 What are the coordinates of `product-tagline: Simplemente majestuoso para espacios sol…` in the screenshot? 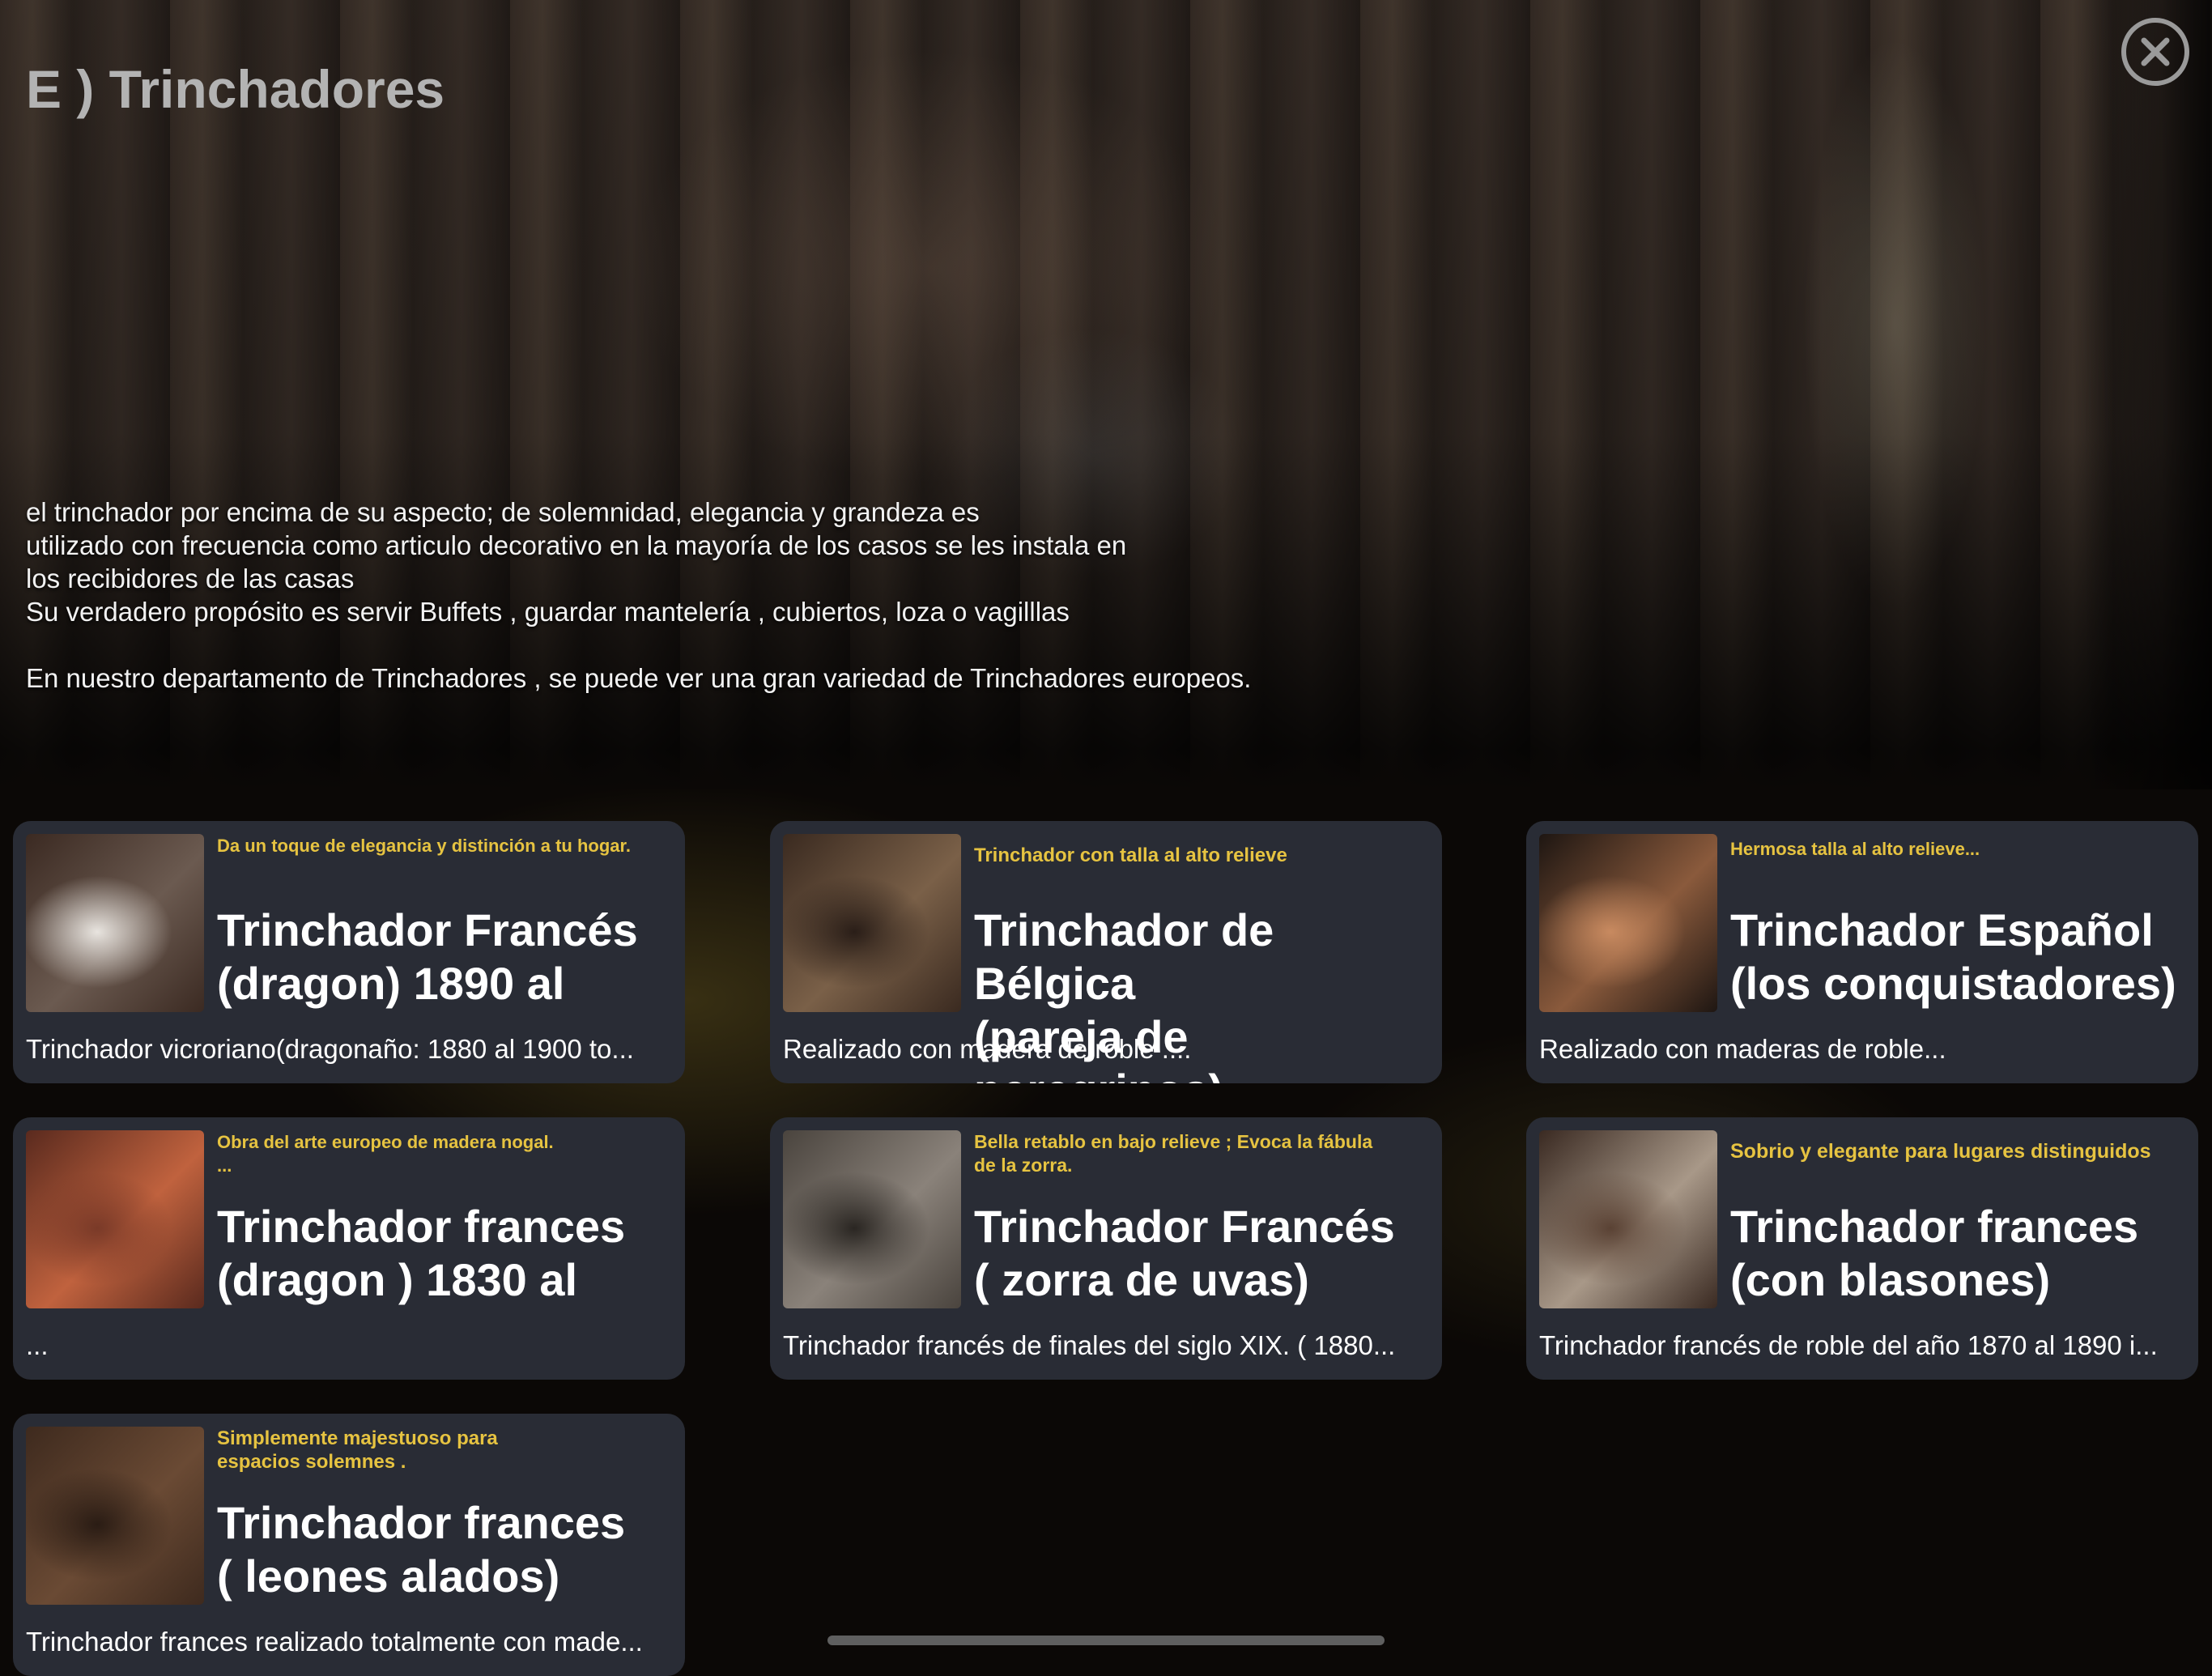 It's located at (358, 1450).